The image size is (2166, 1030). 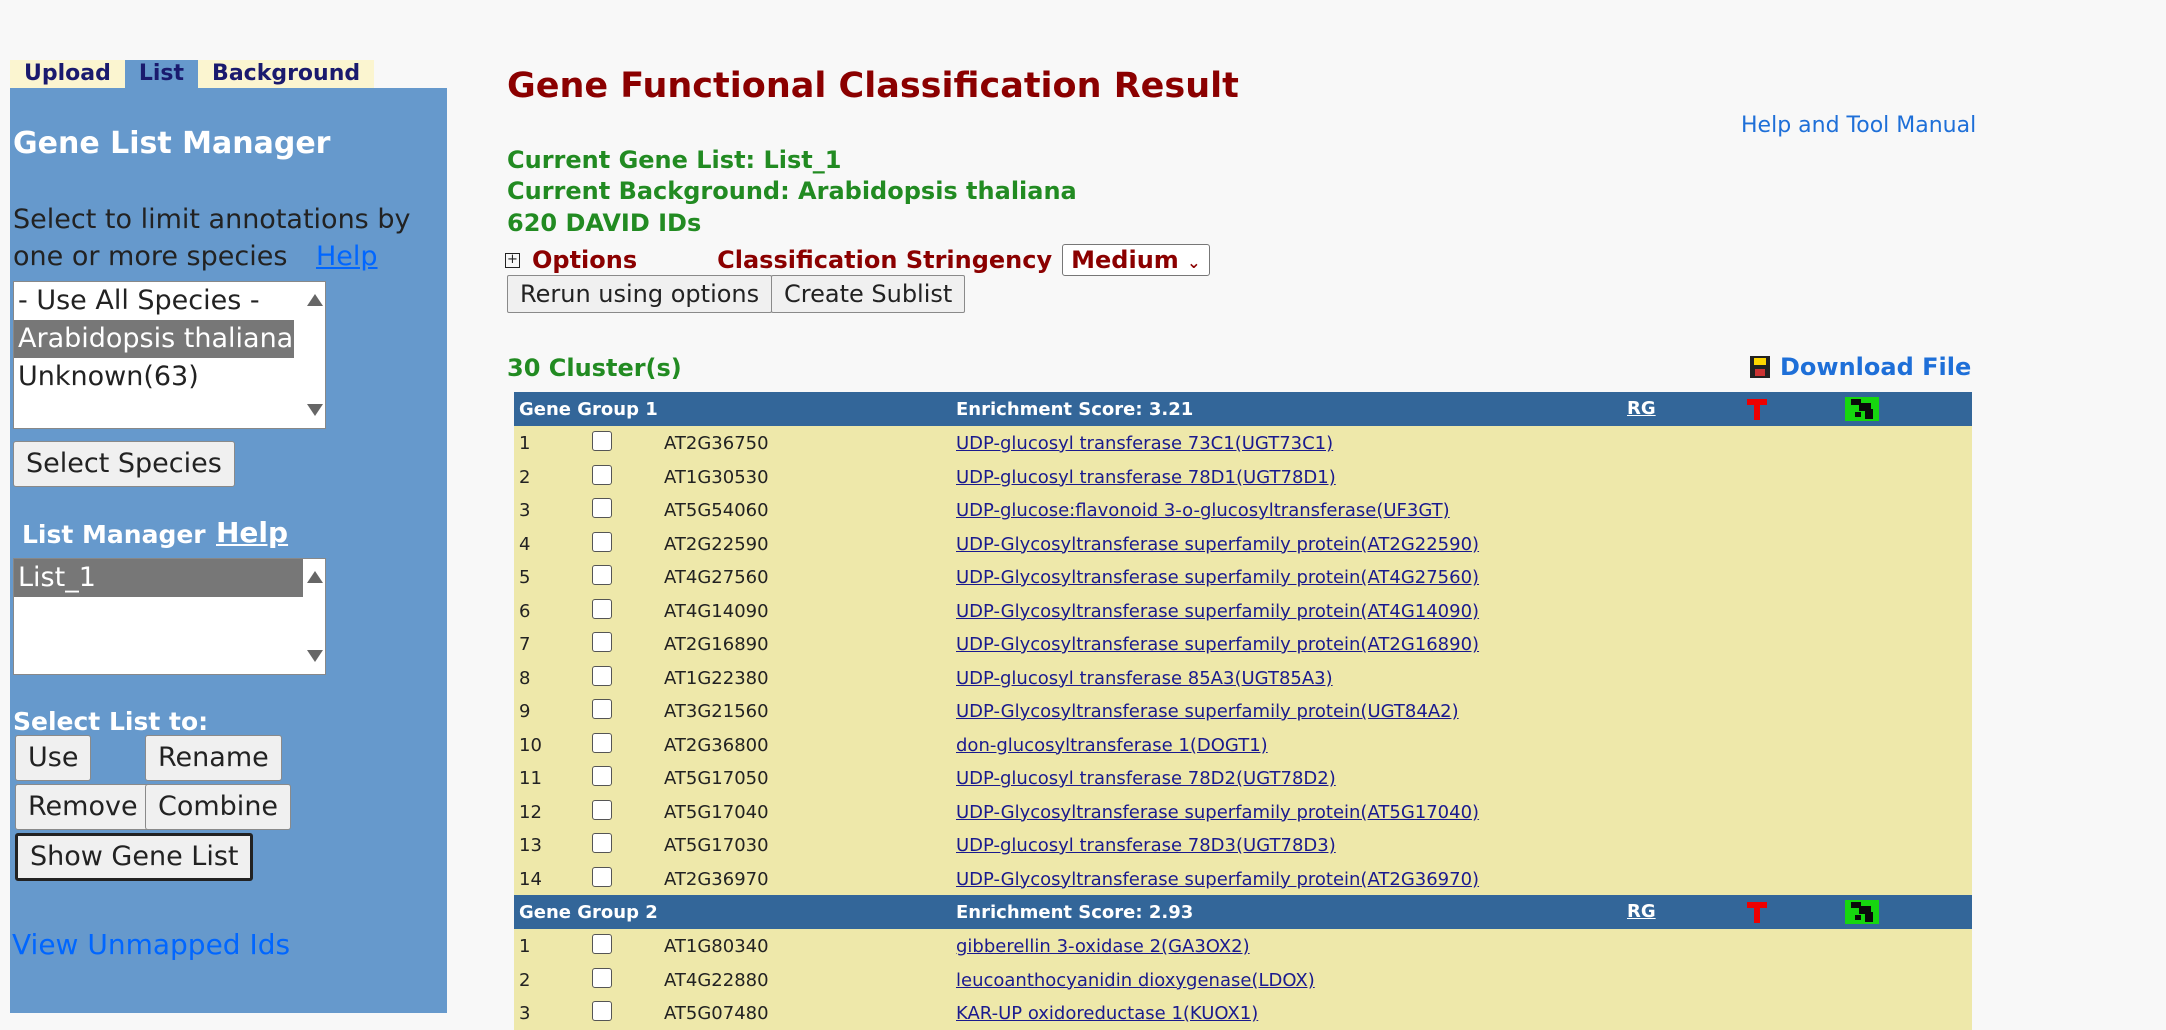 I want to click on gene-name-link: UDP-glucosyl transferase 78D2(UGT78D2), so click(x=1146, y=778).